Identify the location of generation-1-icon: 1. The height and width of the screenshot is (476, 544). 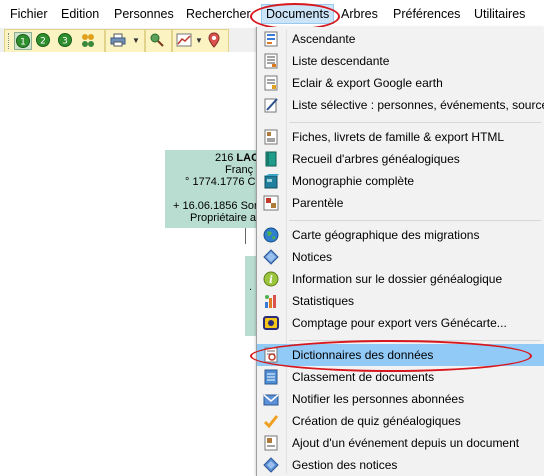
(23, 41).